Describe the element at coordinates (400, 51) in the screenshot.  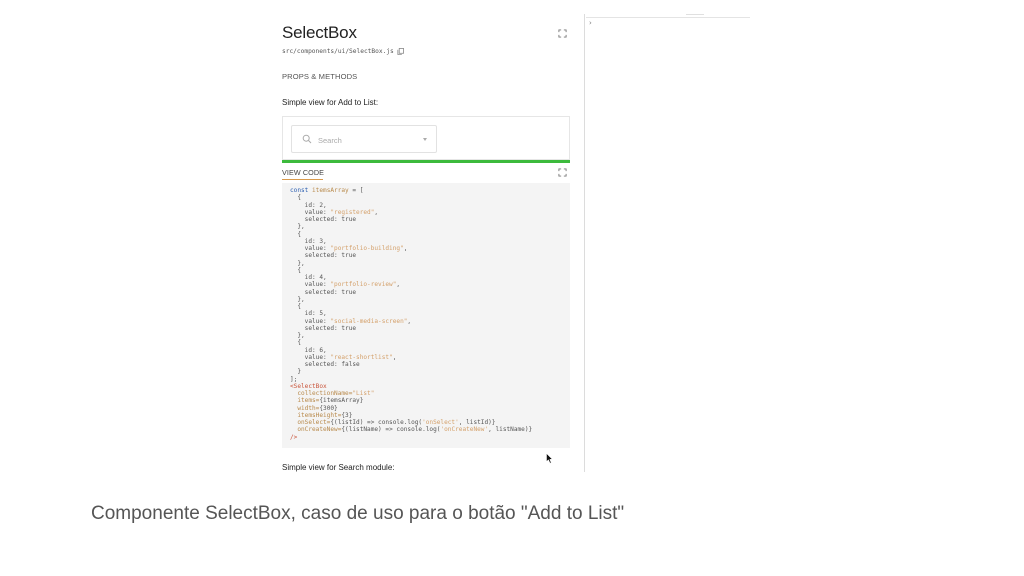
I see `copy-icon` at that location.